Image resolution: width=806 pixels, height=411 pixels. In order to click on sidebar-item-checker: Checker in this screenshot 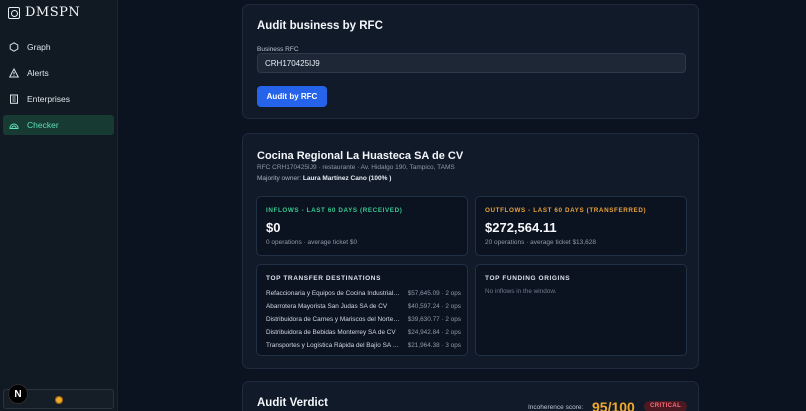, I will do `click(58, 125)`.